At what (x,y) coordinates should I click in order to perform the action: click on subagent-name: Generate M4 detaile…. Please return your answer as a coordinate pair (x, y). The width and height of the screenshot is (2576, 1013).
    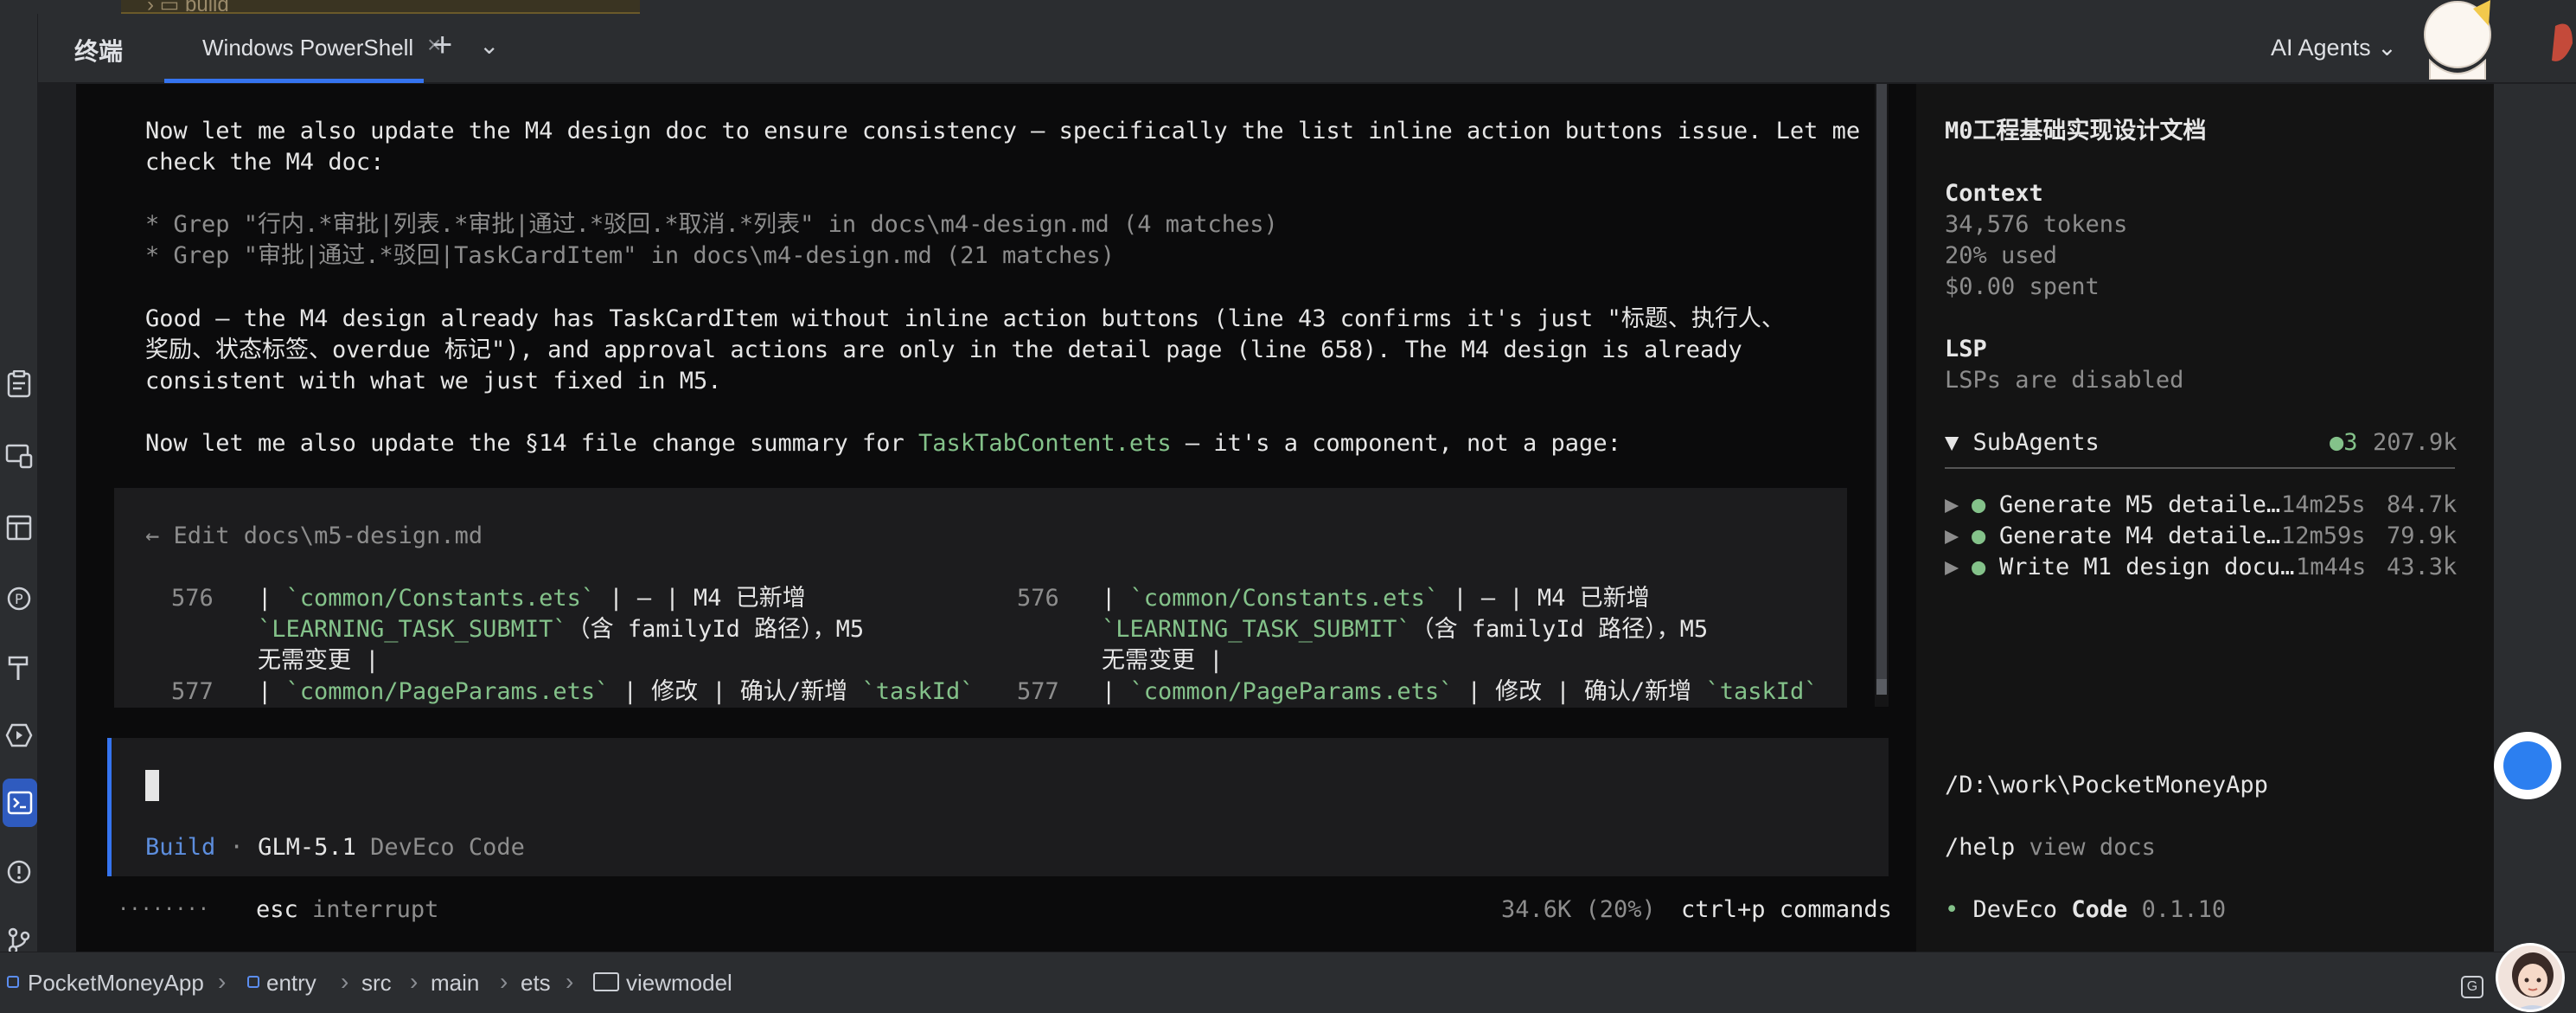
    Looking at the image, I should click on (2140, 536).